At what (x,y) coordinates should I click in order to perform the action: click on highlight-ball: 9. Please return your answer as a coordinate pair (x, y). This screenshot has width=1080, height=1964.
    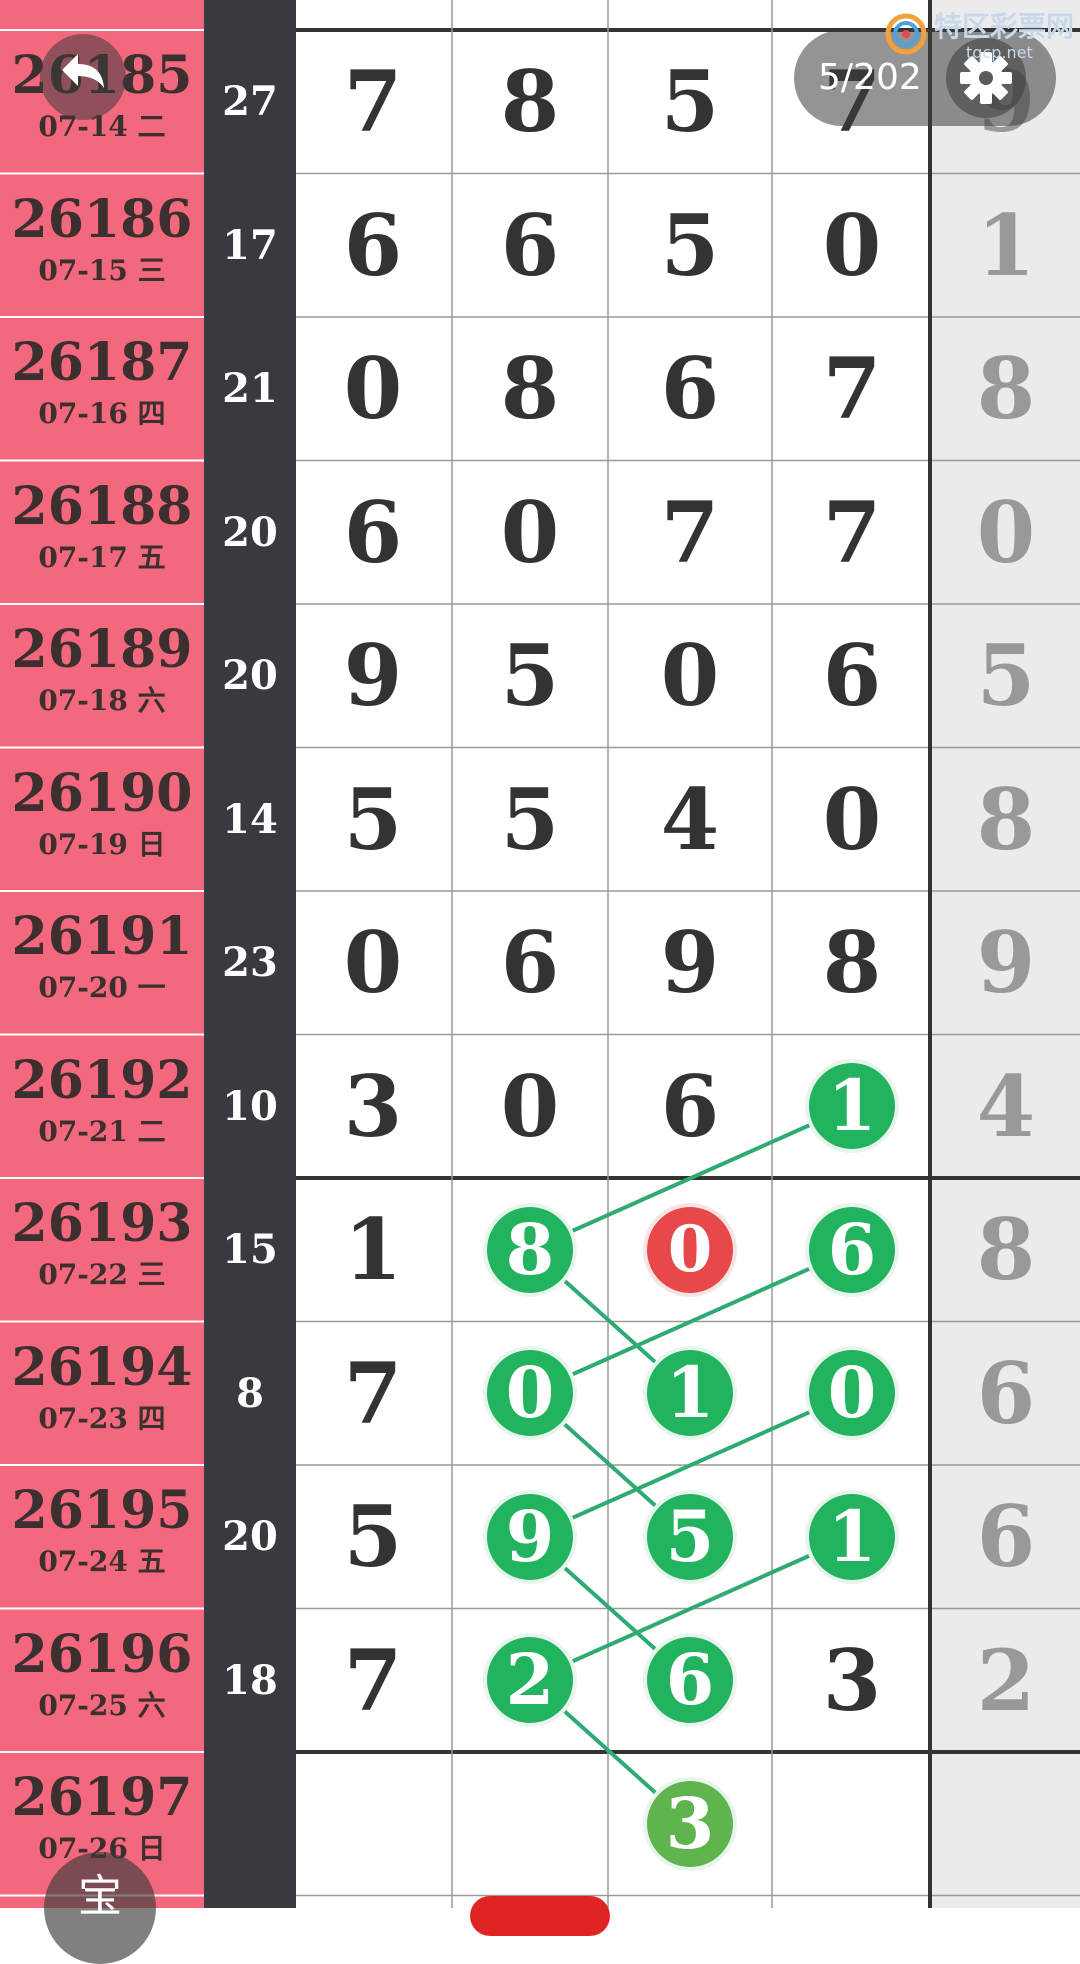
    Looking at the image, I should click on (530, 1536).